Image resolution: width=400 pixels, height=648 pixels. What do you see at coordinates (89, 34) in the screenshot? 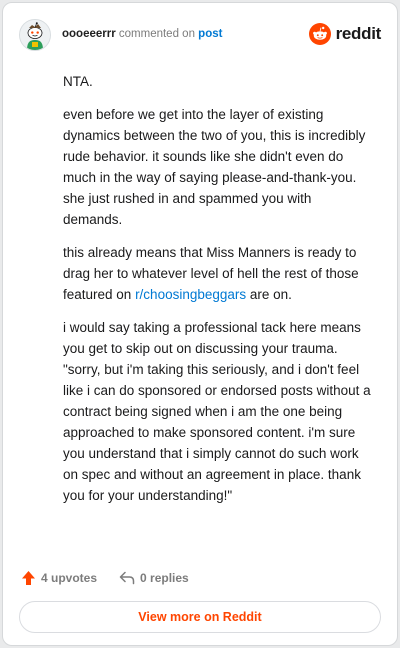
I see `username-link: oooeeerrr` at bounding box center [89, 34].